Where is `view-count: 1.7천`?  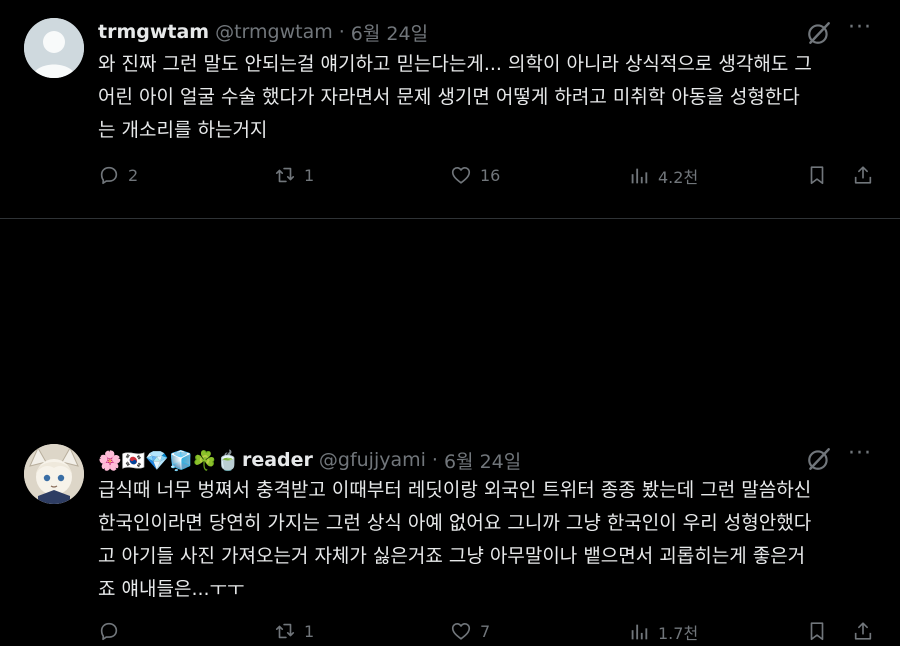 view-count: 1.7천 is located at coordinates (678, 633).